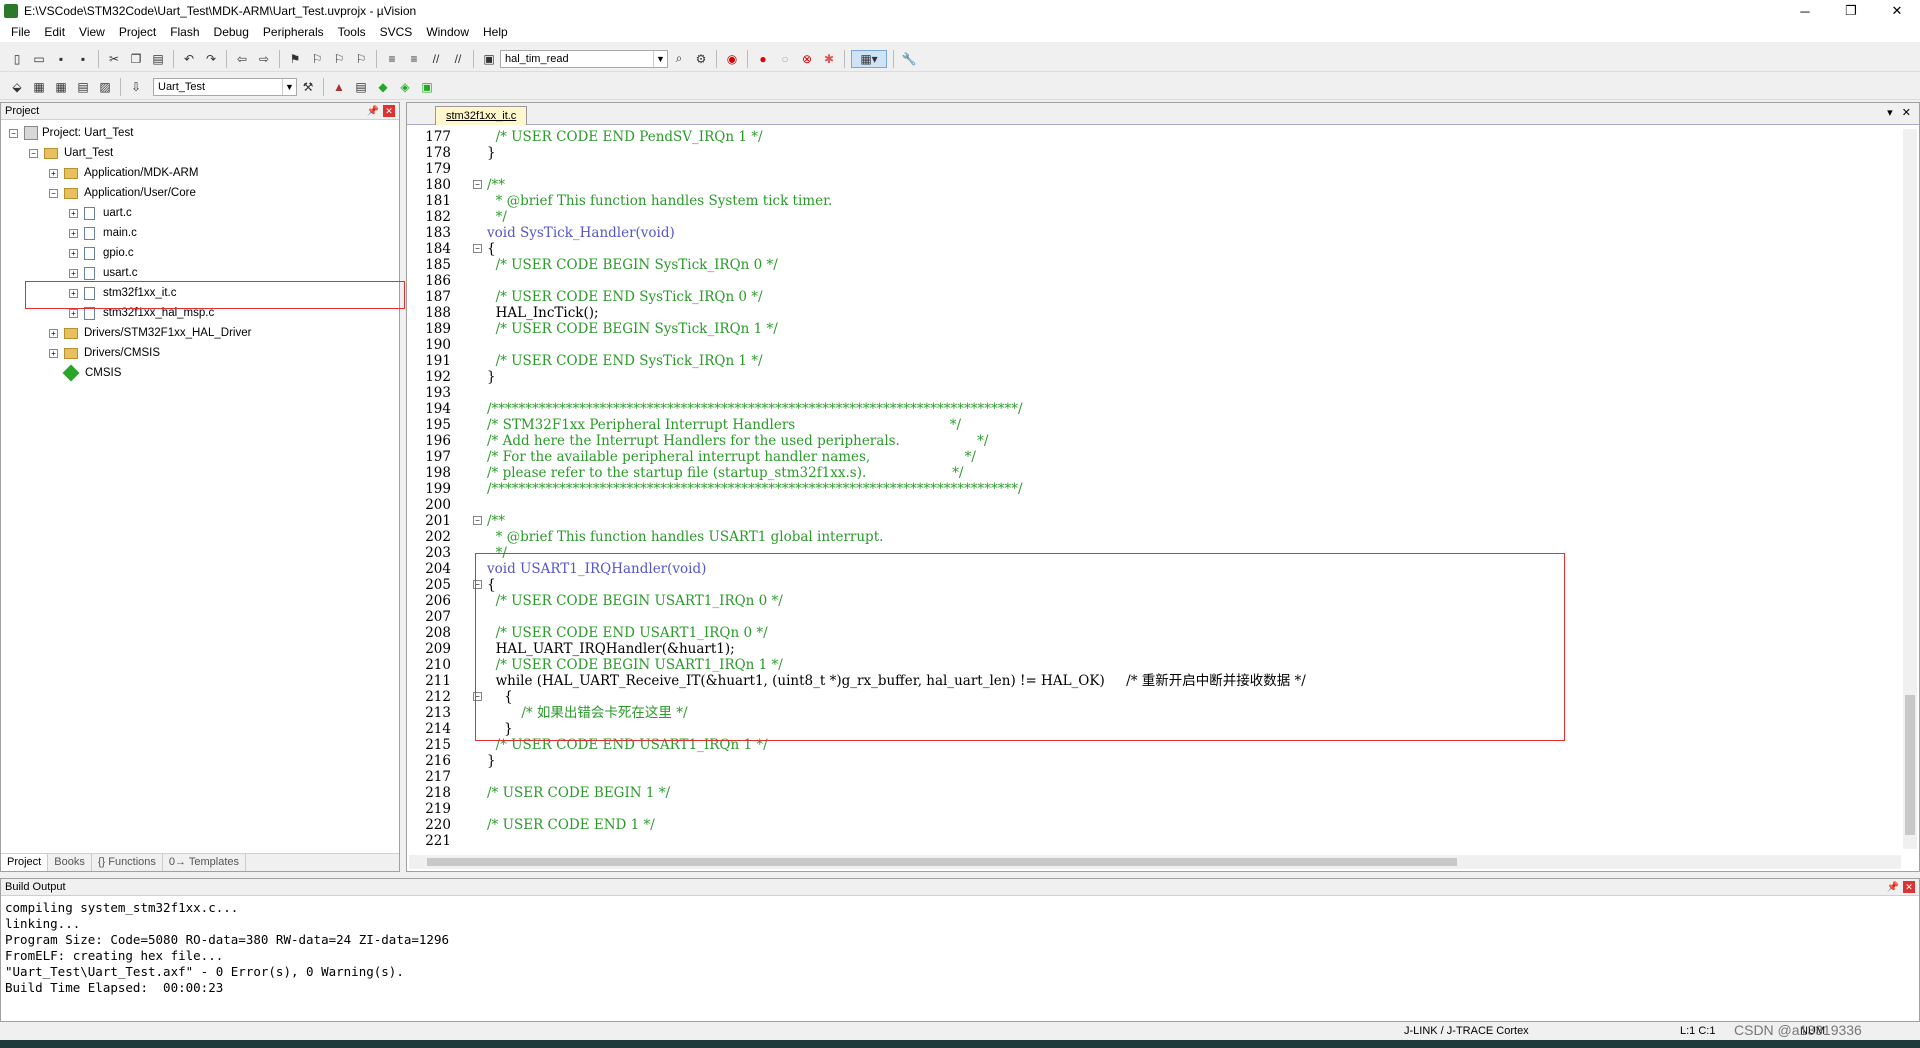 Image resolution: width=1920 pixels, height=1048 pixels. I want to click on disable-breakpoint-icon: ○, so click(785, 59).